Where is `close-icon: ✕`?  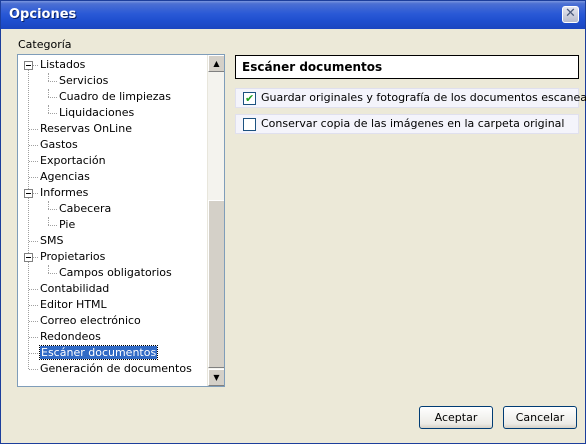
close-icon: ✕ is located at coordinates (570, 13).